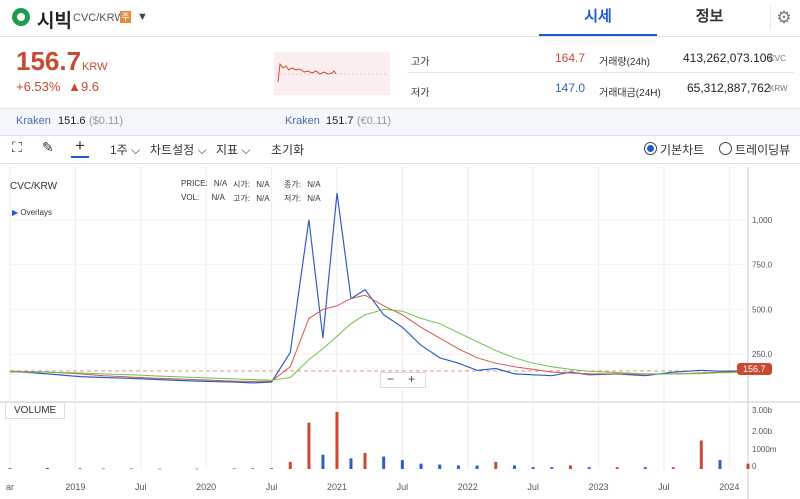 Image resolution: width=800 pixels, height=499 pixels. I want to click on exchange-price: 151.6, so click(72, 121).